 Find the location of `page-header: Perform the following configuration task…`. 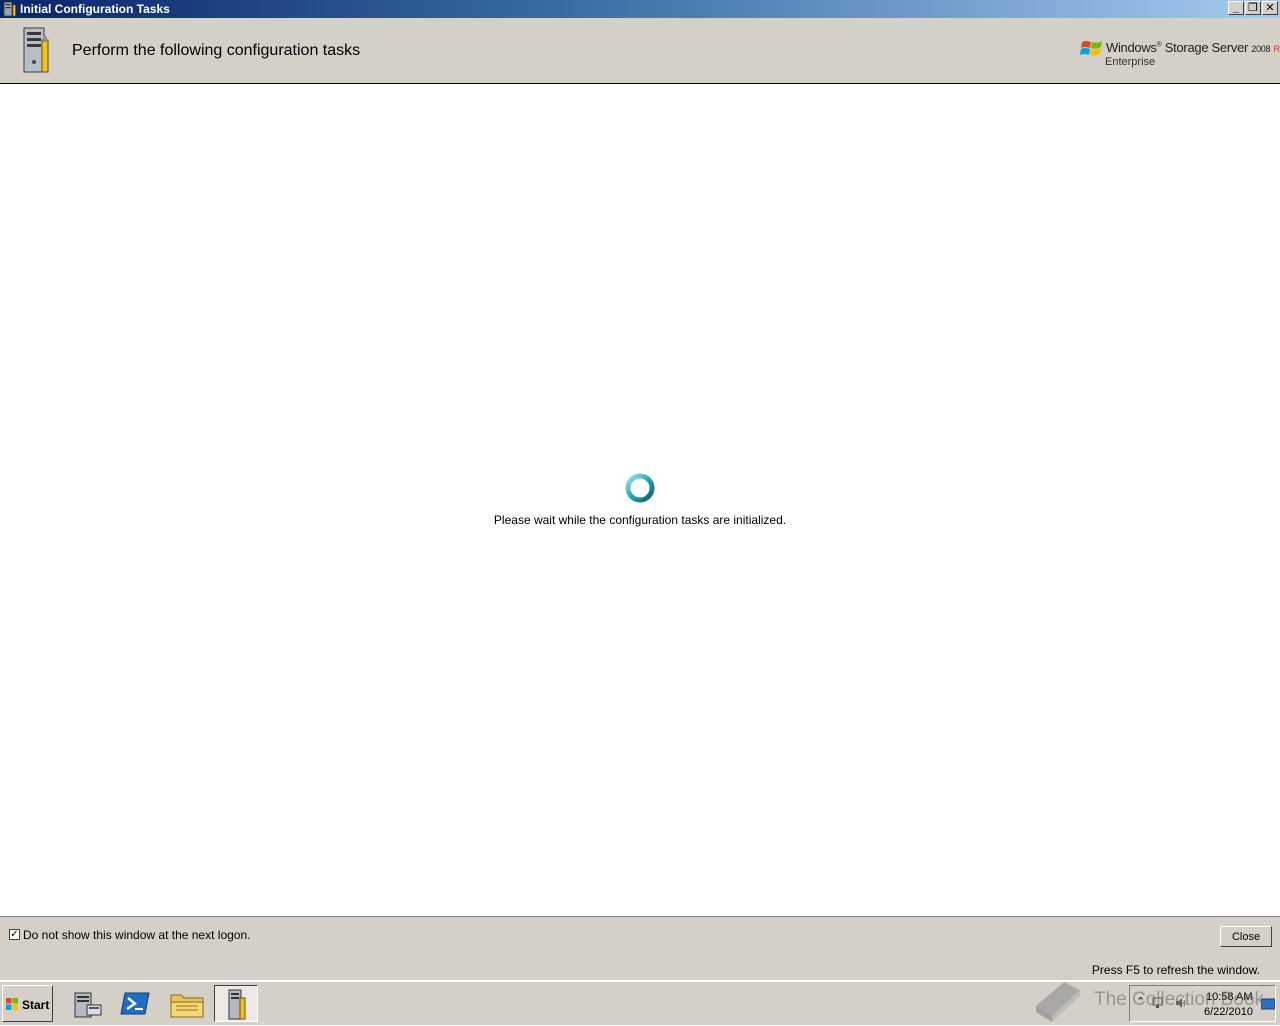

page-header: Perform the following configuration task… is located at coordinates (640, 51).